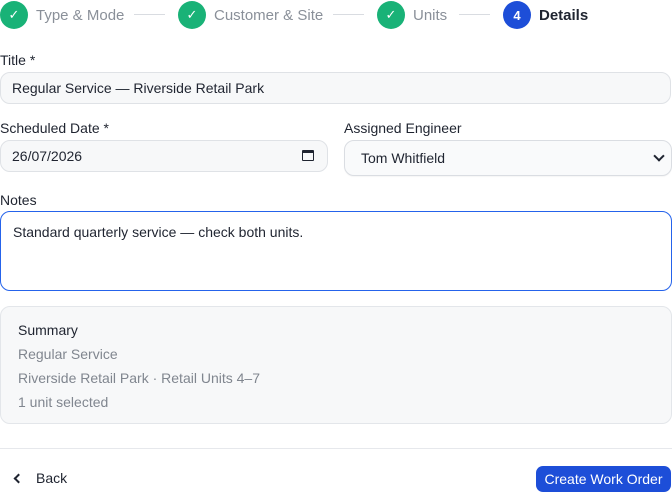  What do you see at coordinates (68, 354) in the screenshot?
I see `summary-mode: Regular Service` at bounding box center [68, 354].